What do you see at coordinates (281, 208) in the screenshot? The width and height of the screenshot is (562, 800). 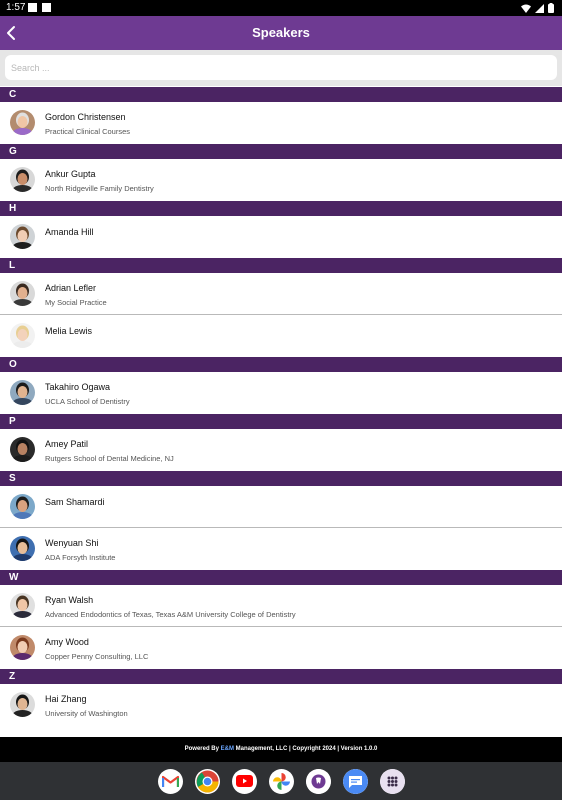 I see `section-header-h: H` at bounding box center [281, 208].